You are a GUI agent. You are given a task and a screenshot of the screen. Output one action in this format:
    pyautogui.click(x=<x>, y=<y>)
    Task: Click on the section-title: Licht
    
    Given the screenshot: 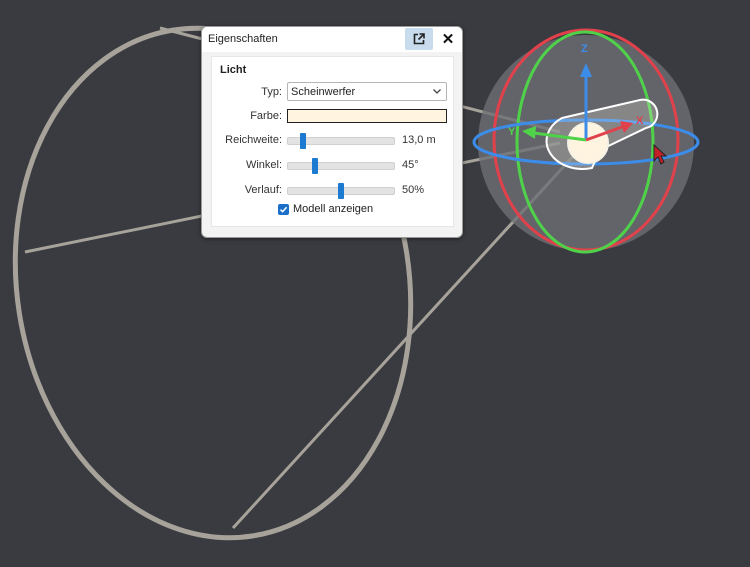 What is the action you would take?
    pyautogui.click(x=233, y=70)
    